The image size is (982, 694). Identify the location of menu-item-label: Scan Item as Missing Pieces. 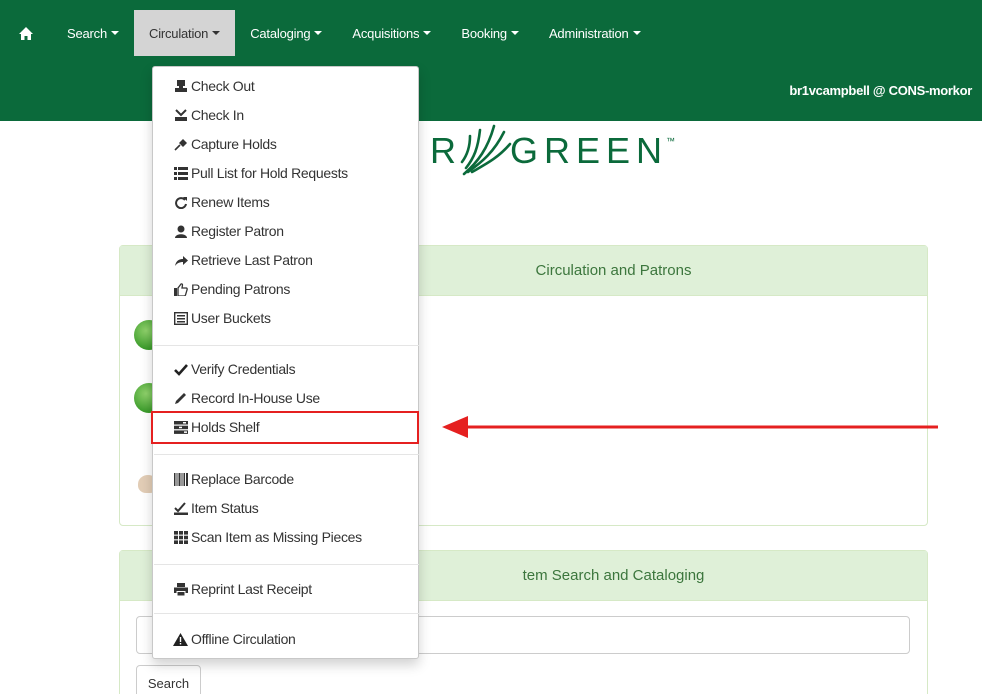
(276, 537).